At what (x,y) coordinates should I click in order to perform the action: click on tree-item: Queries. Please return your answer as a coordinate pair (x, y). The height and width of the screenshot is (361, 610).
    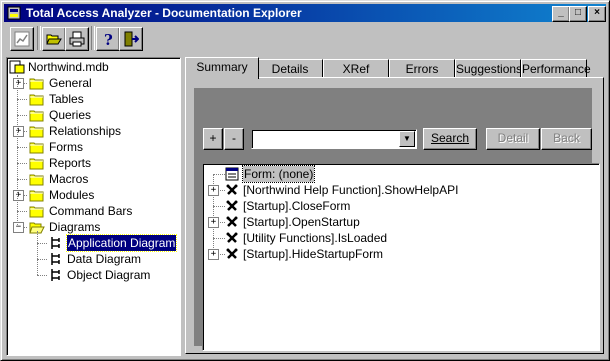
    Looking at the image, I should click on (92, 115).